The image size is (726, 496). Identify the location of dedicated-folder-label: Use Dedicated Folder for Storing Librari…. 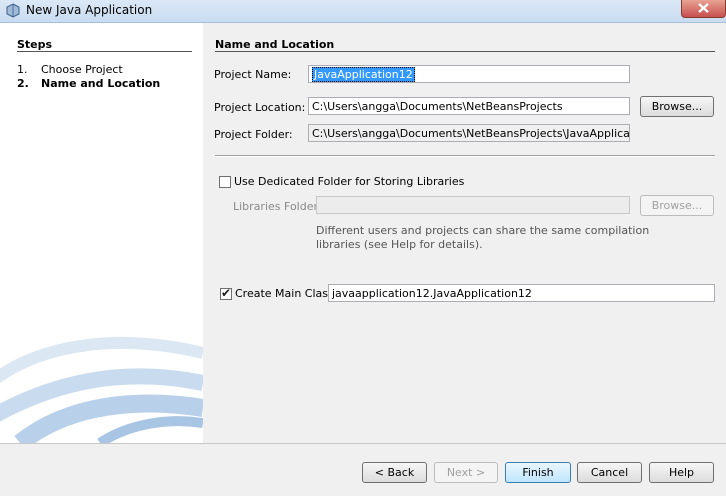
(349, 181).